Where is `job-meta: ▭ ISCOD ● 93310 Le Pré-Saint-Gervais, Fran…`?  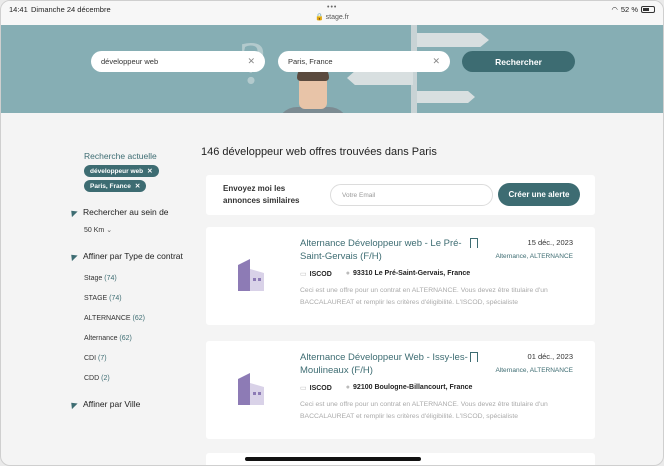 job-meta: ▭ ISCOD ● 93310 Le Pré-Saint-Gervais, Fran… is located at coordinates (385, 274).